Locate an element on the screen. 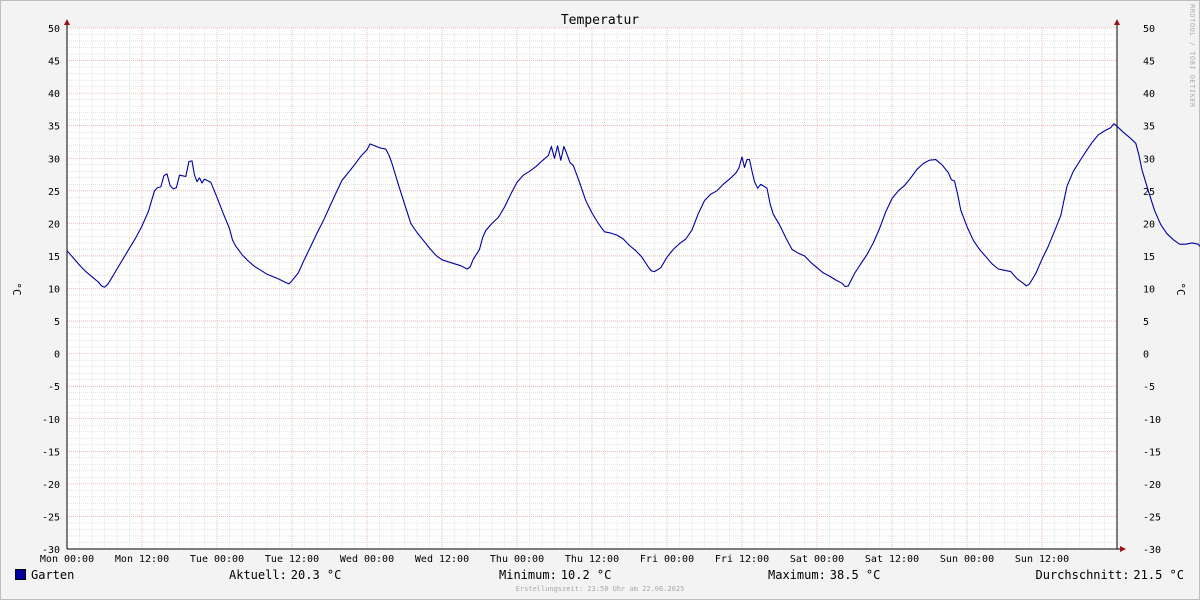 The width and height of the screenshot is (1200, 600). x-tick-label: Mon 12:00 is located at coordinates (142, 559).